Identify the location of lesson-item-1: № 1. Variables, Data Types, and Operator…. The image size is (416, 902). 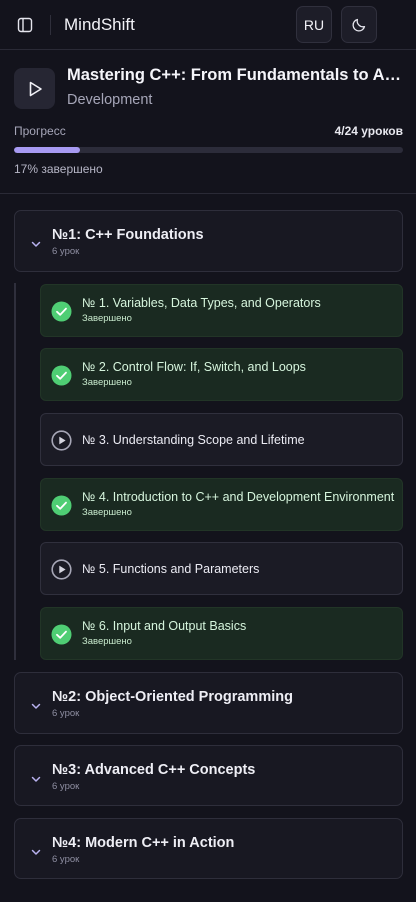
(221, 310).